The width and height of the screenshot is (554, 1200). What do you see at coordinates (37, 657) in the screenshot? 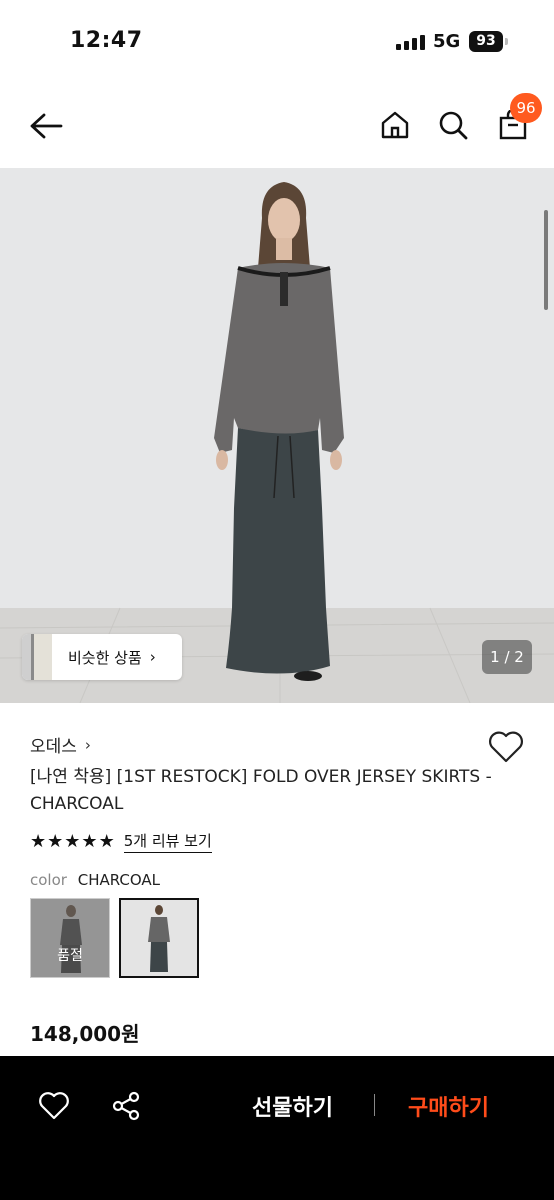
I see `similar-product-thumbnail` at bounding box center [37, 657].